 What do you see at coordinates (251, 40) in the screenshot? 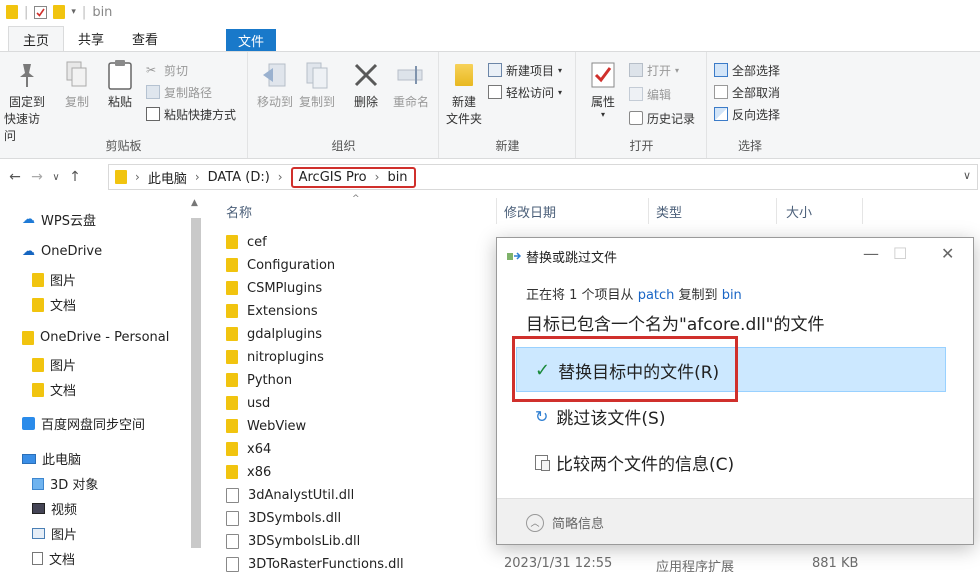
I see `tab-file: 文件` at bounding box center [251, 40].